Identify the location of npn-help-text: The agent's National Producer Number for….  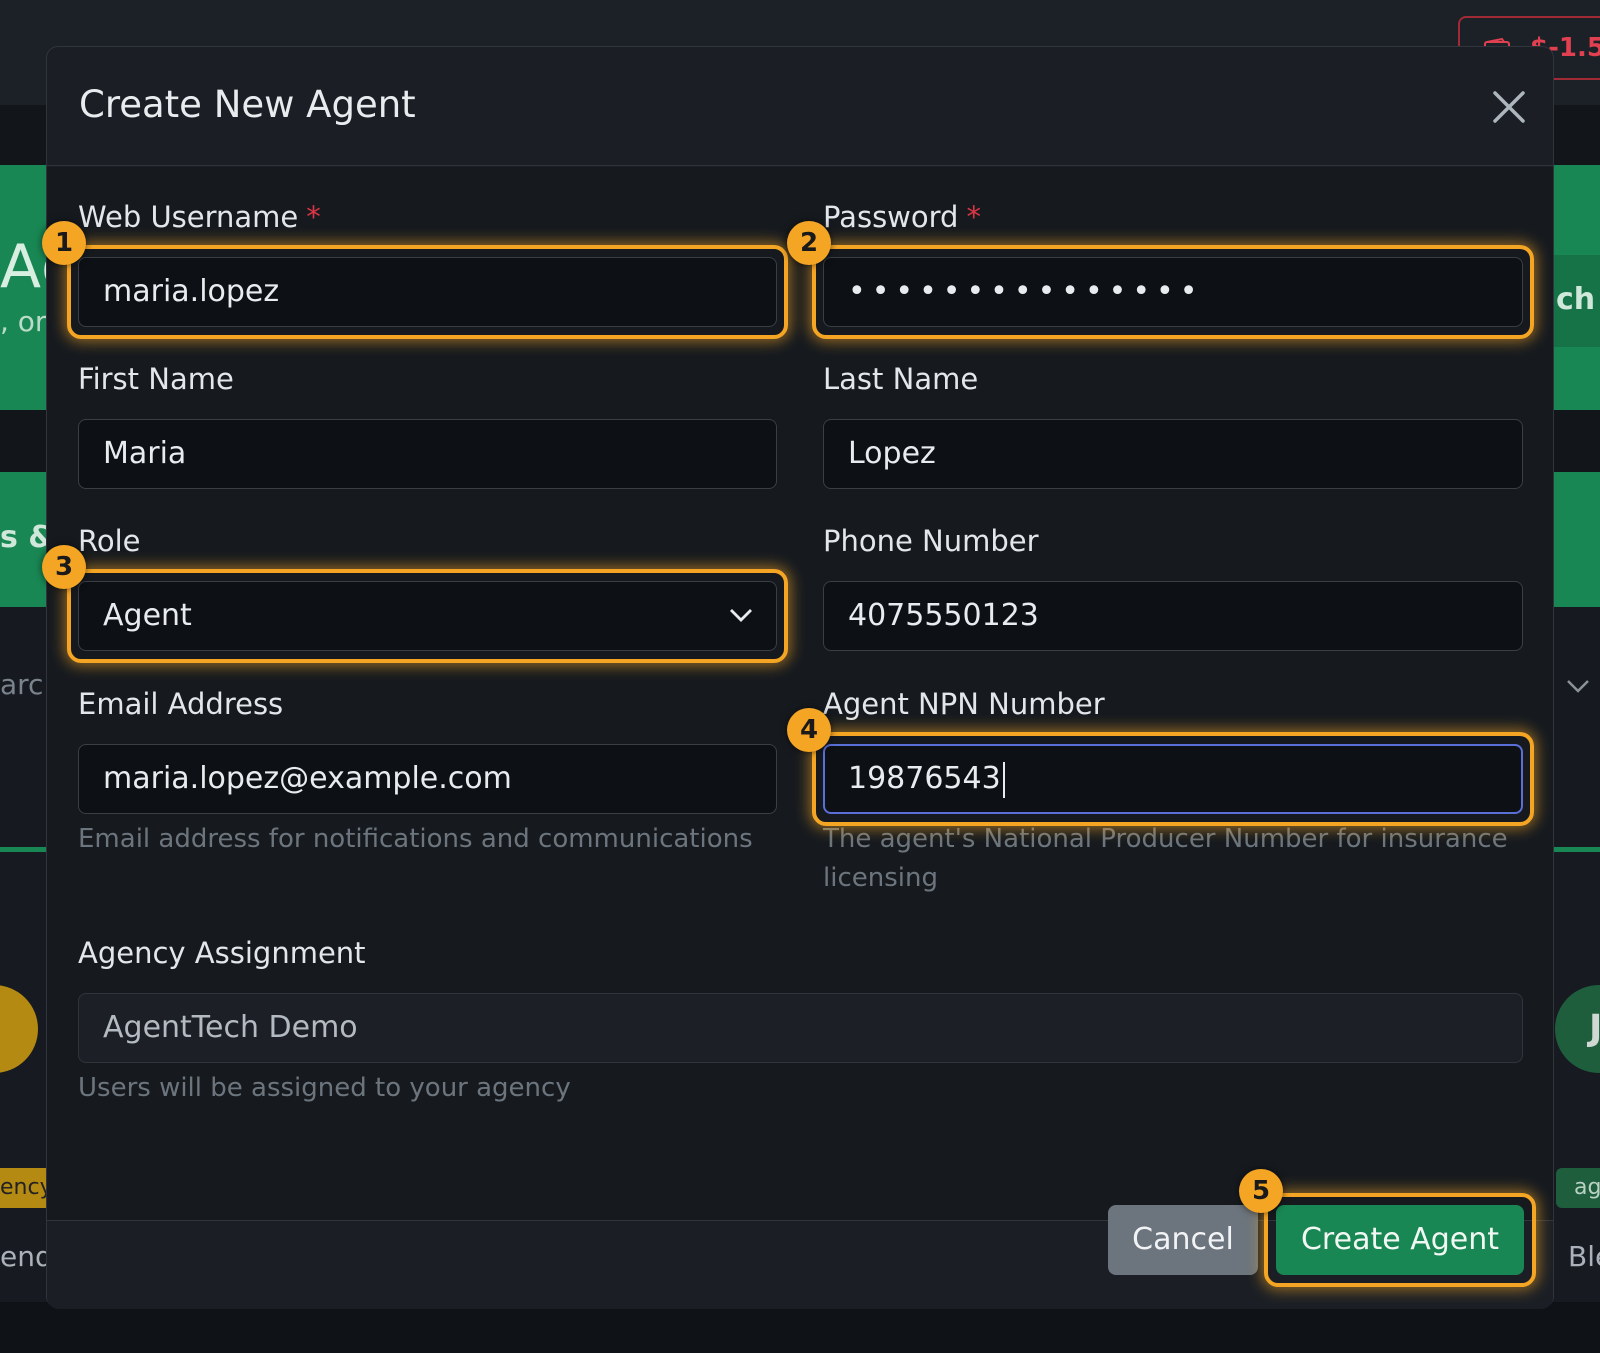
(1165, 858).